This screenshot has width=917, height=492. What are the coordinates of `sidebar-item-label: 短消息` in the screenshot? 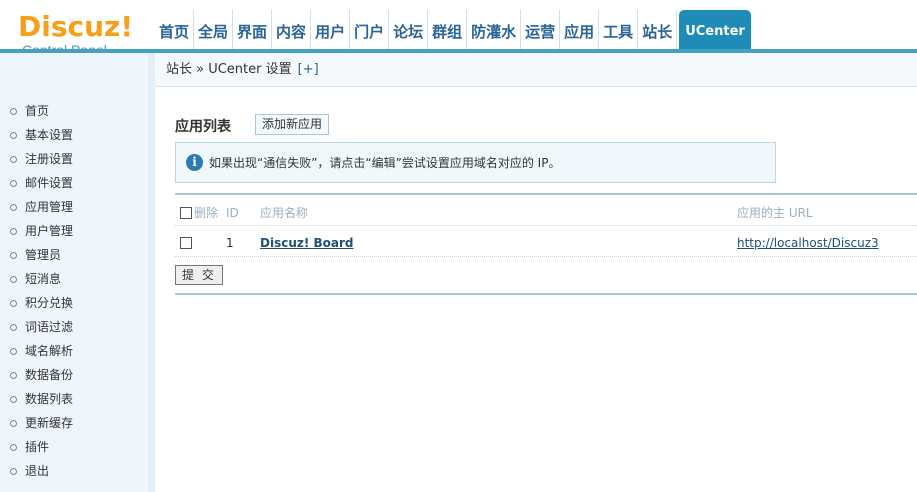 It's located at (43, 279).